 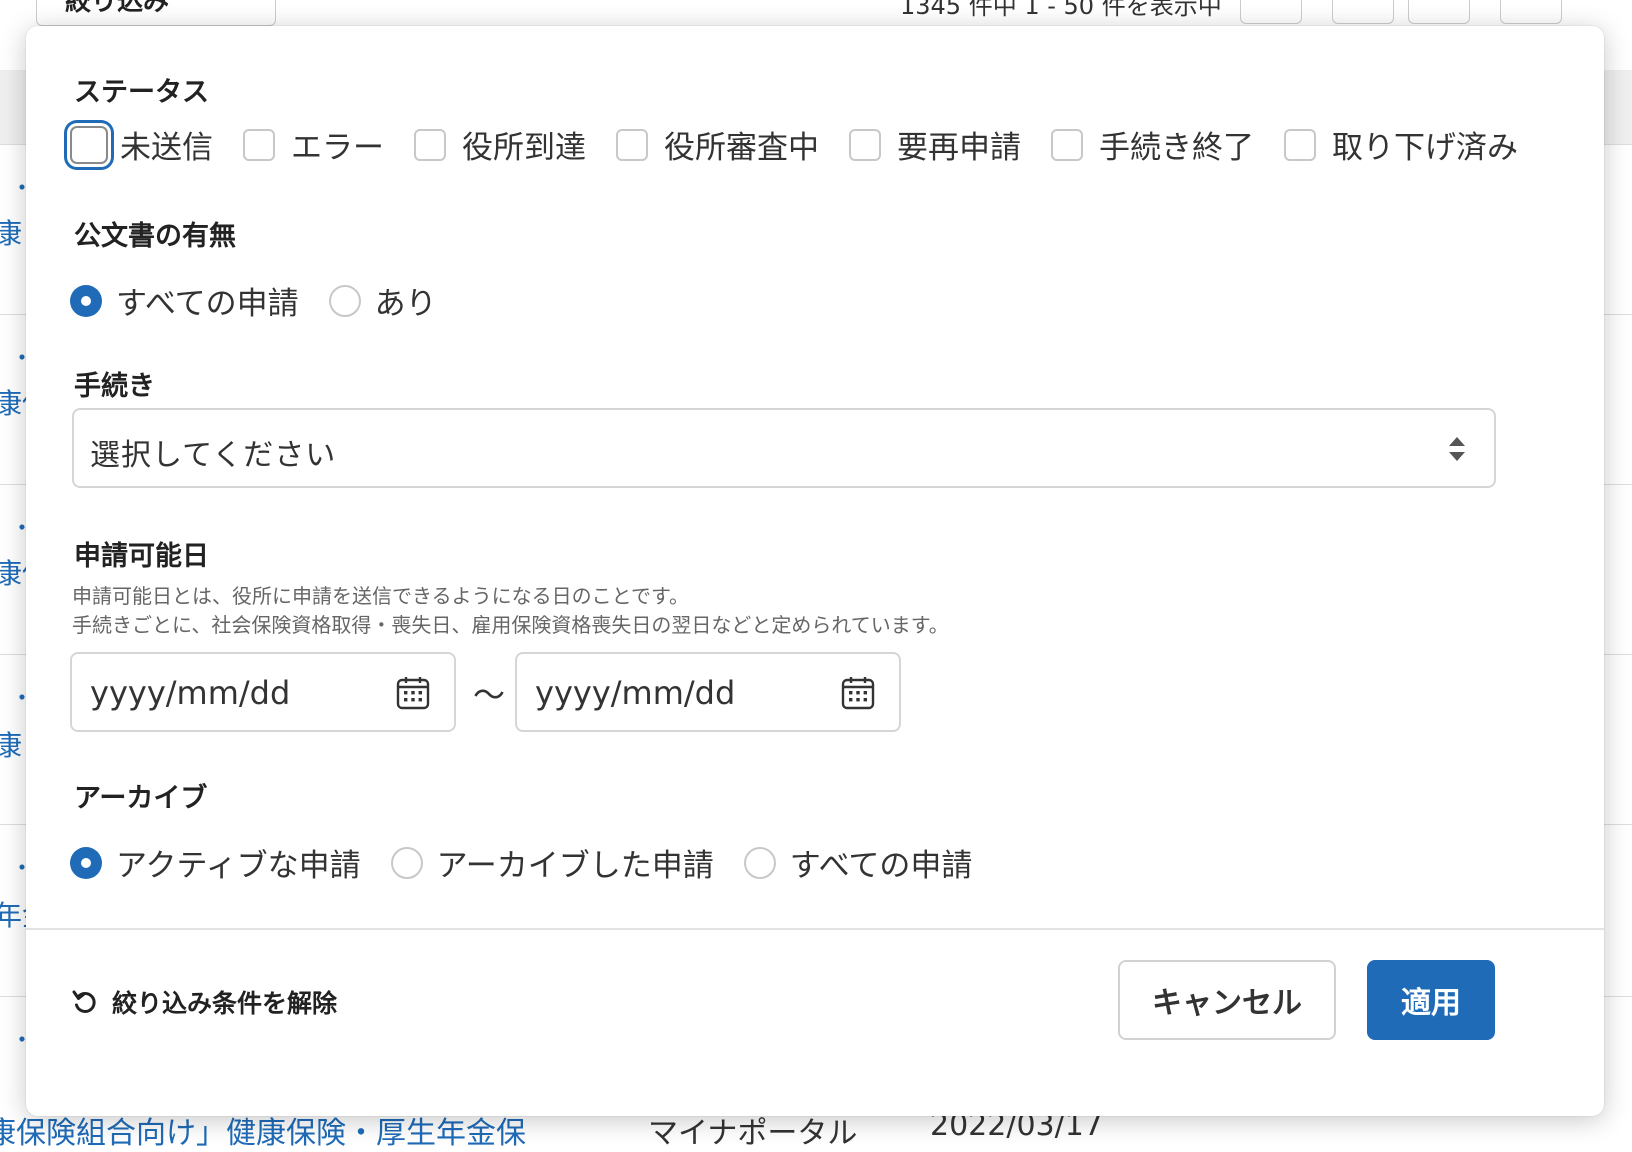 I want to click on radio-label: アクティブな申請, so click(x=238, y=866).